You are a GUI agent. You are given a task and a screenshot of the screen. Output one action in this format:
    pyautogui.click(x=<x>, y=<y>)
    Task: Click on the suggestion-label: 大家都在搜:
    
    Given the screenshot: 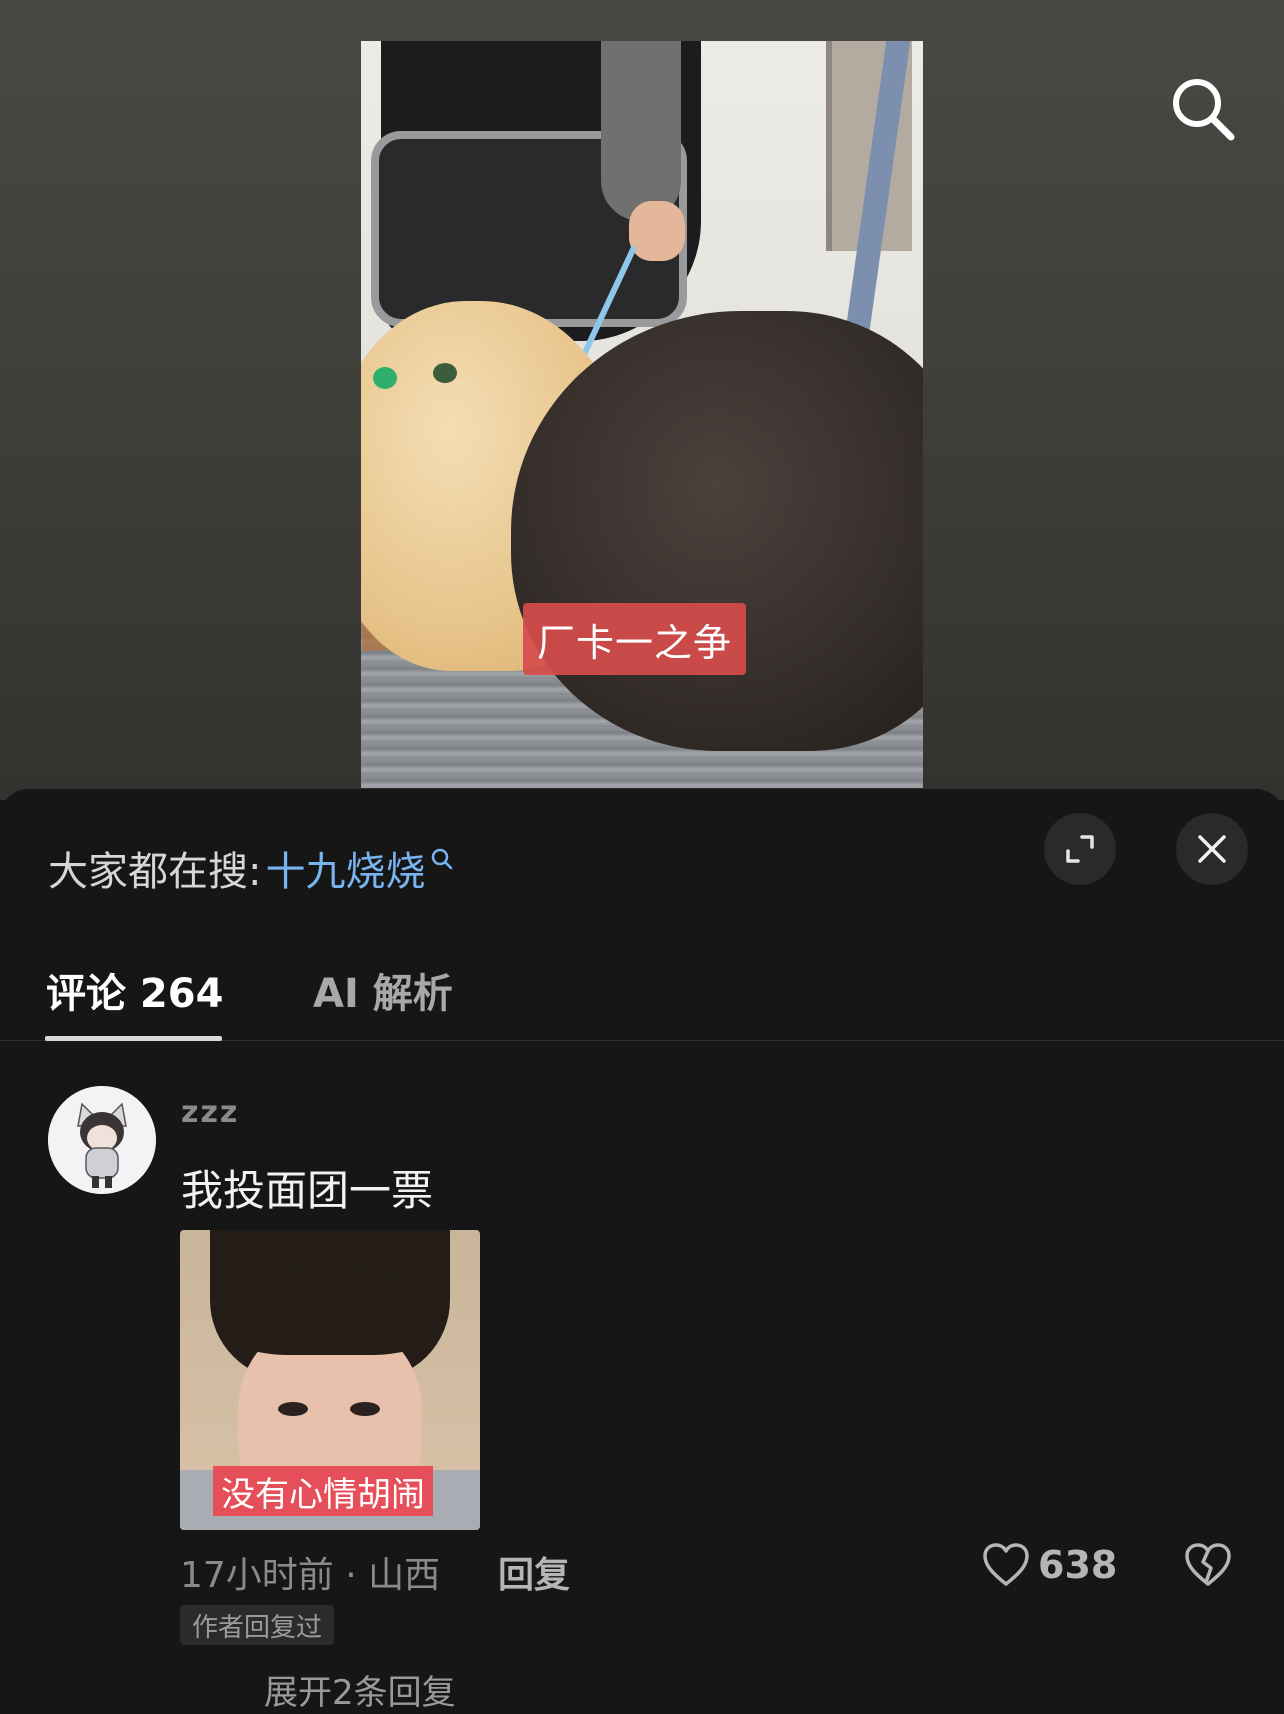 What is the action you would take?
    pyautogui.click(x=155, y=872)
    